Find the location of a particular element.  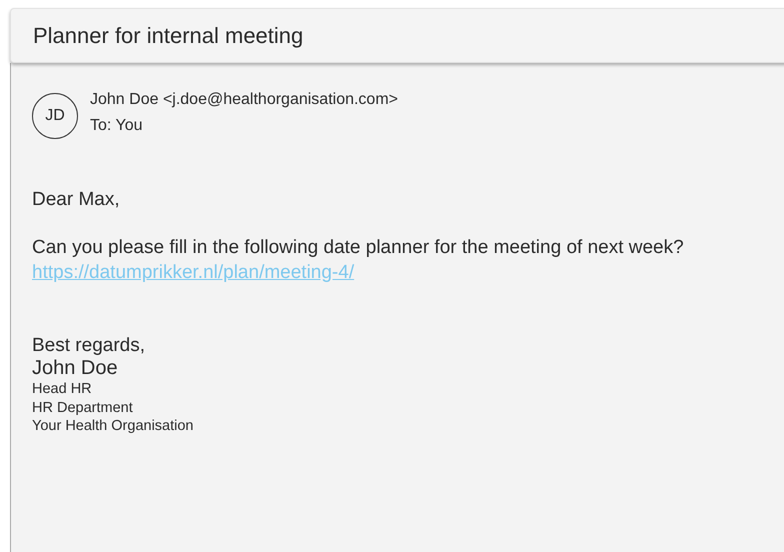

signature-line: Head HR is located at coordinates (62, 389).